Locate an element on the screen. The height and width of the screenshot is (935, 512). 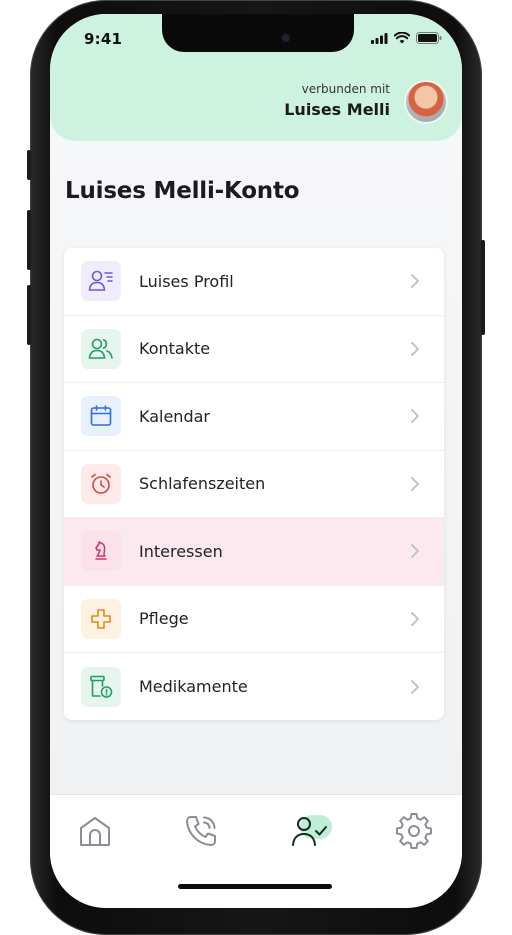
battery-icon is located at coordinates (429, 38).